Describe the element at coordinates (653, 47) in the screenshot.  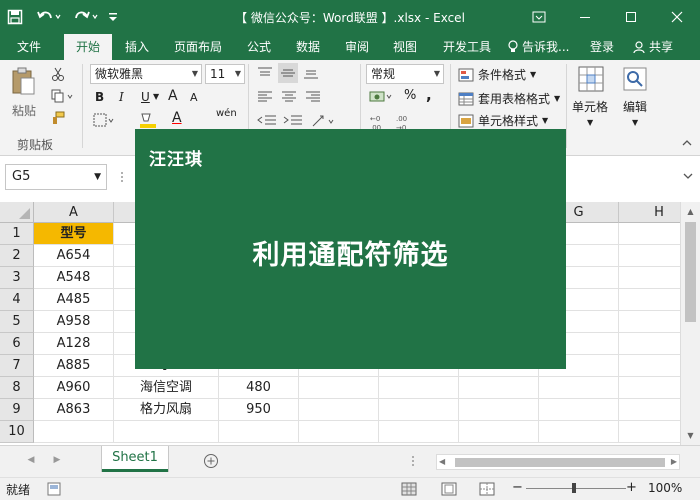
I see `share-button: 共享` at that location.